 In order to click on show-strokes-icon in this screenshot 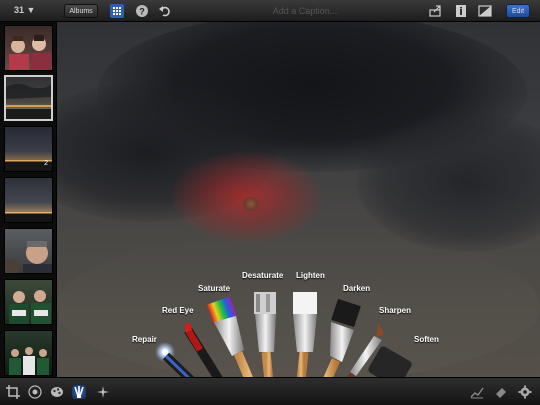, I will do `click(477, 392)`.